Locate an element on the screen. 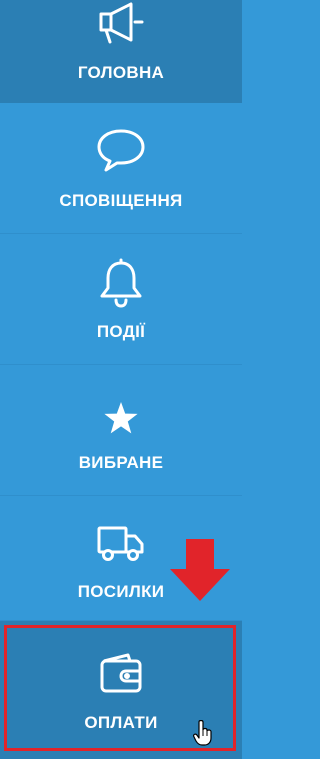  nav-item-home: ГОЛОВНА is located at coordinates (121, 51).